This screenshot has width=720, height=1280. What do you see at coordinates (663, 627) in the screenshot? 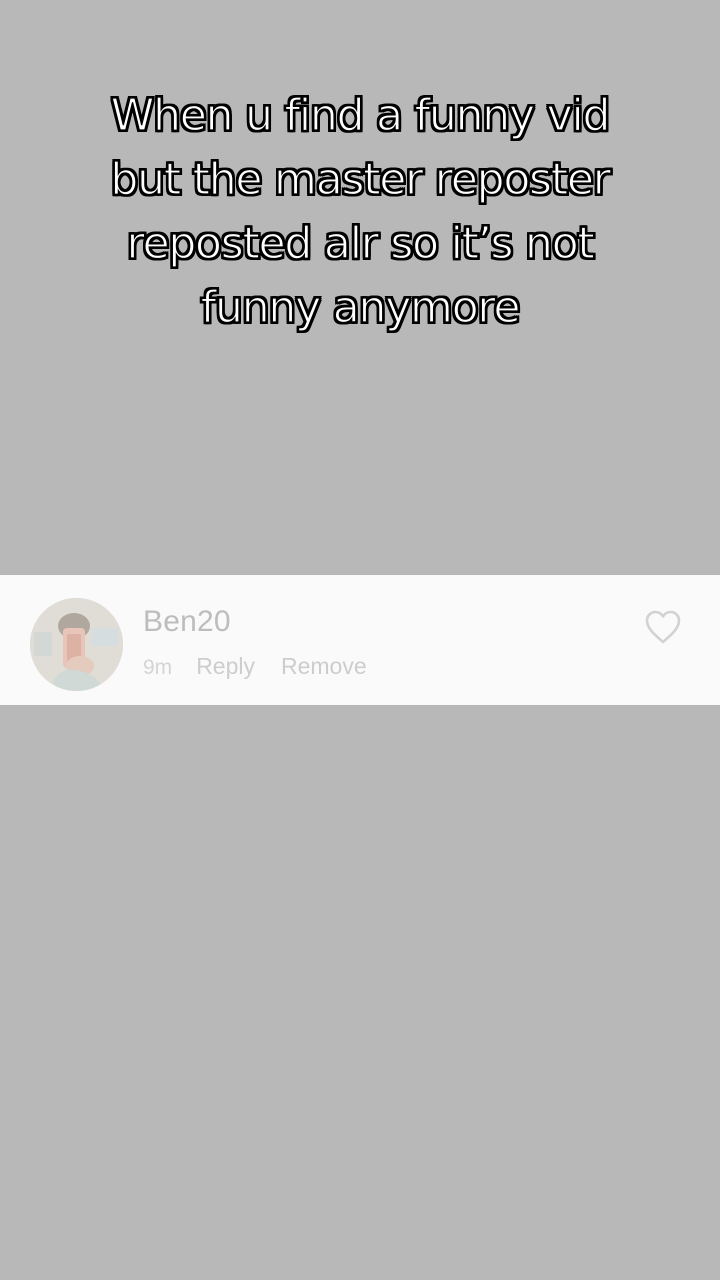
I see `heart-outline-icon` at bounding box center [663, 627].